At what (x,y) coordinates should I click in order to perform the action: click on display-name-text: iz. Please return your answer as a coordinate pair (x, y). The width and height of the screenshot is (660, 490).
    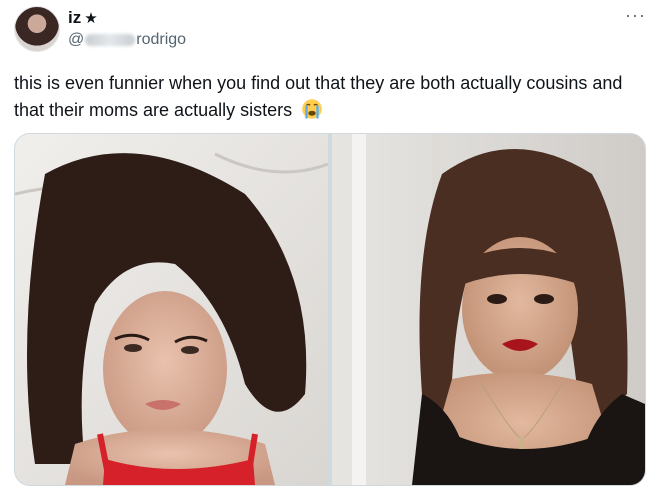
    Looking at the image, I should click on (75, 17).